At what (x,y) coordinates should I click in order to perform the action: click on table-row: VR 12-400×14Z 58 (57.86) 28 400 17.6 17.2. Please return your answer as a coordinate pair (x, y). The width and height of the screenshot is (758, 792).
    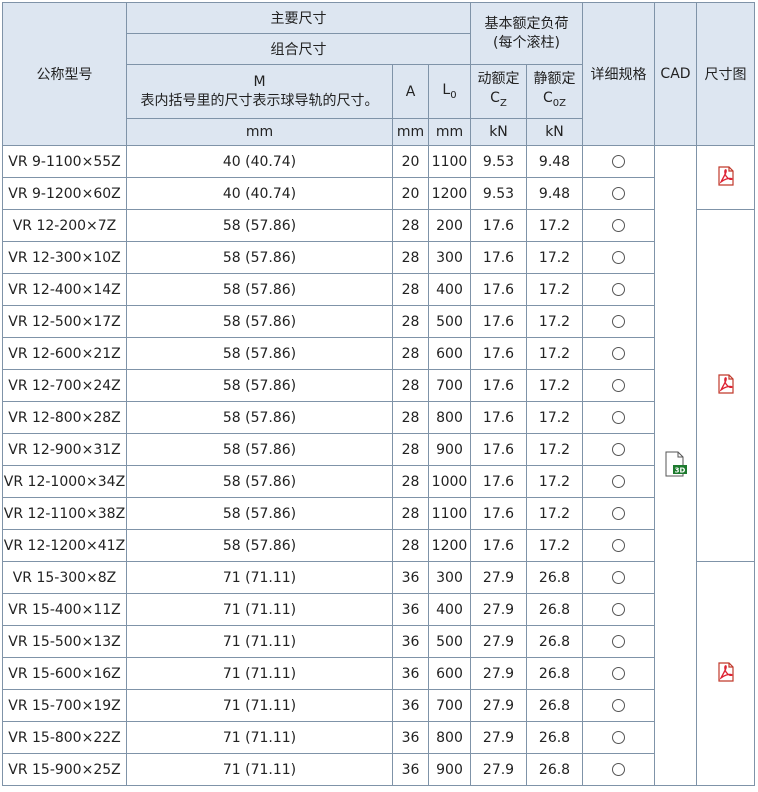
    Looking at the image, I should click on (378, 289).